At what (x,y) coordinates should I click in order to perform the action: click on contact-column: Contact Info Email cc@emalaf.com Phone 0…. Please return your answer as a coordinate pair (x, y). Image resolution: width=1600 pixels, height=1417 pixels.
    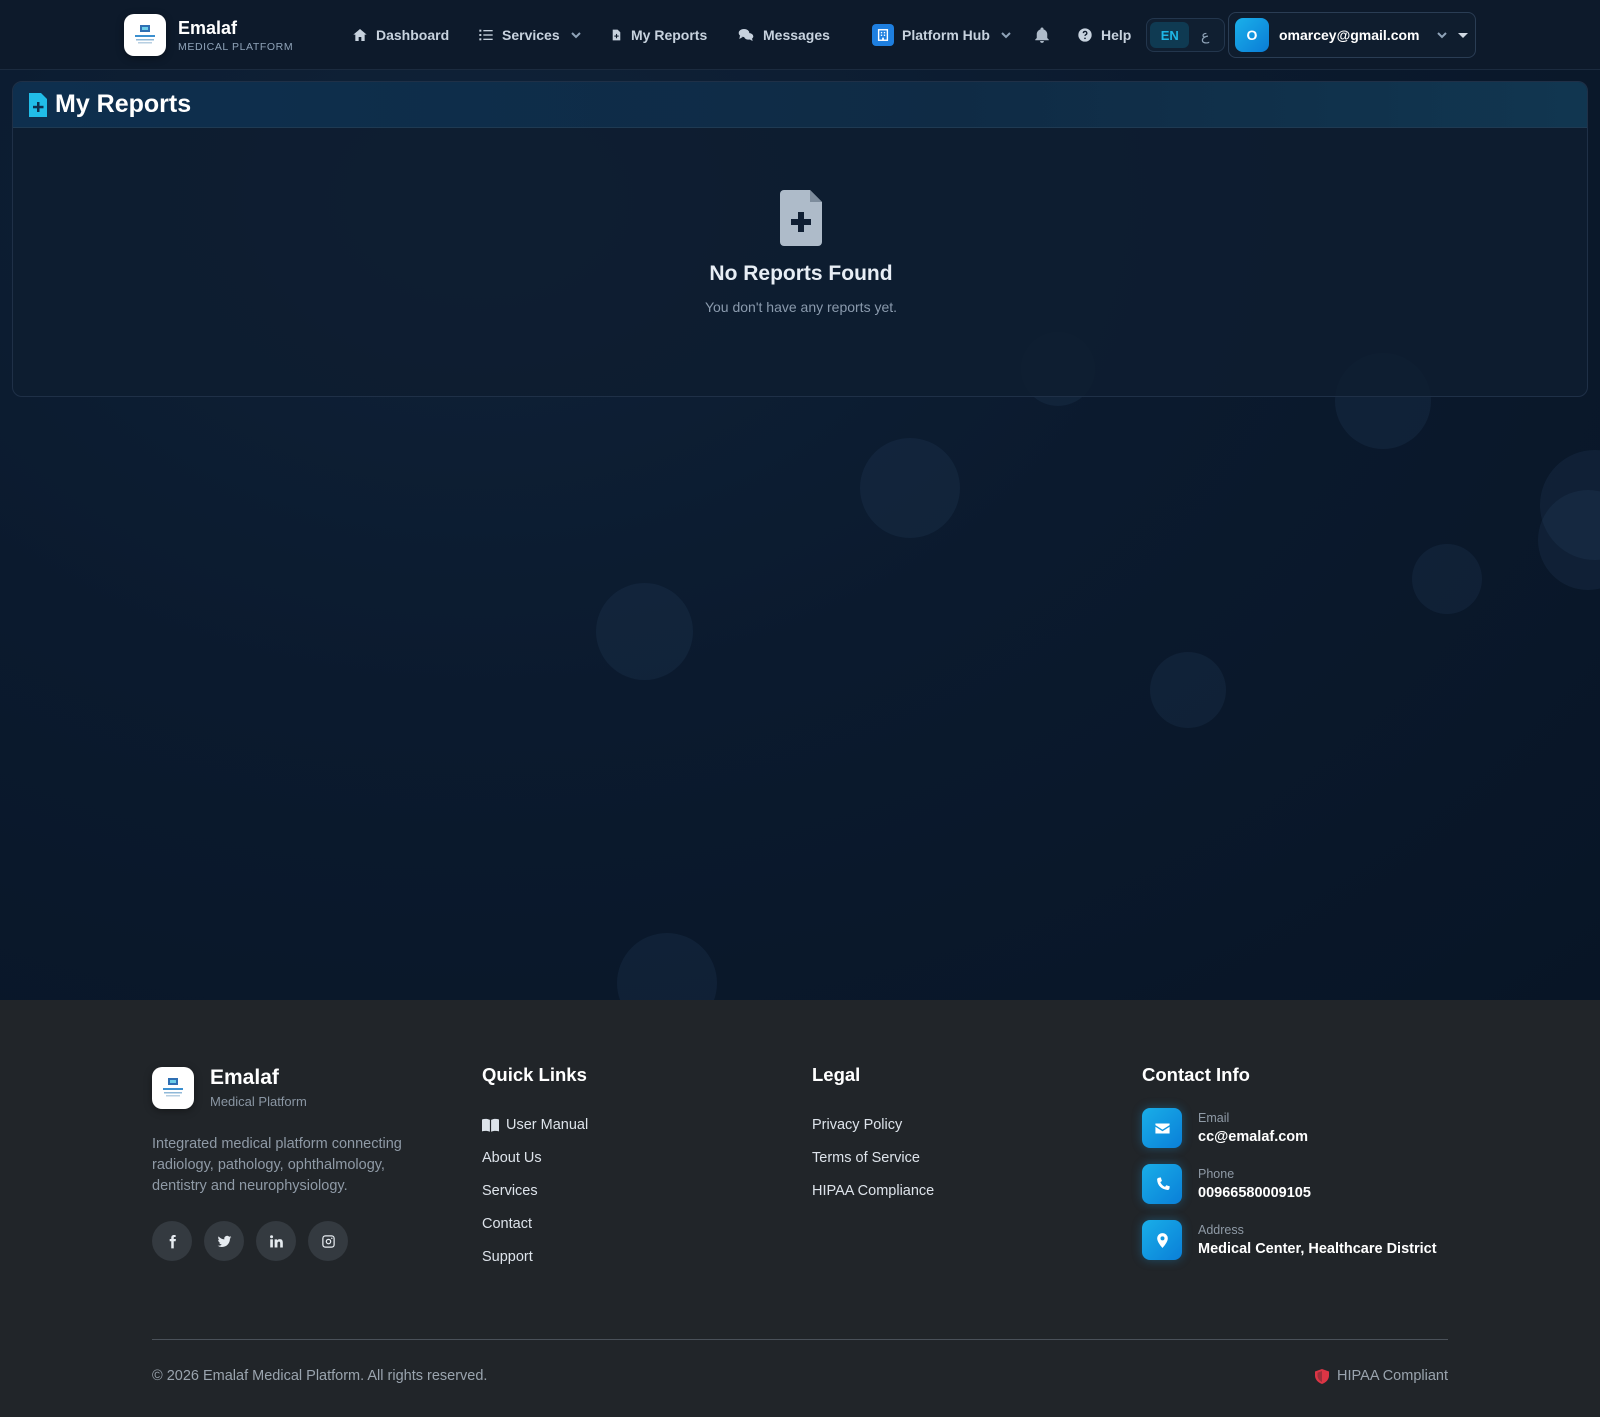
    Looking at the image, I should click on (1289, 1170).